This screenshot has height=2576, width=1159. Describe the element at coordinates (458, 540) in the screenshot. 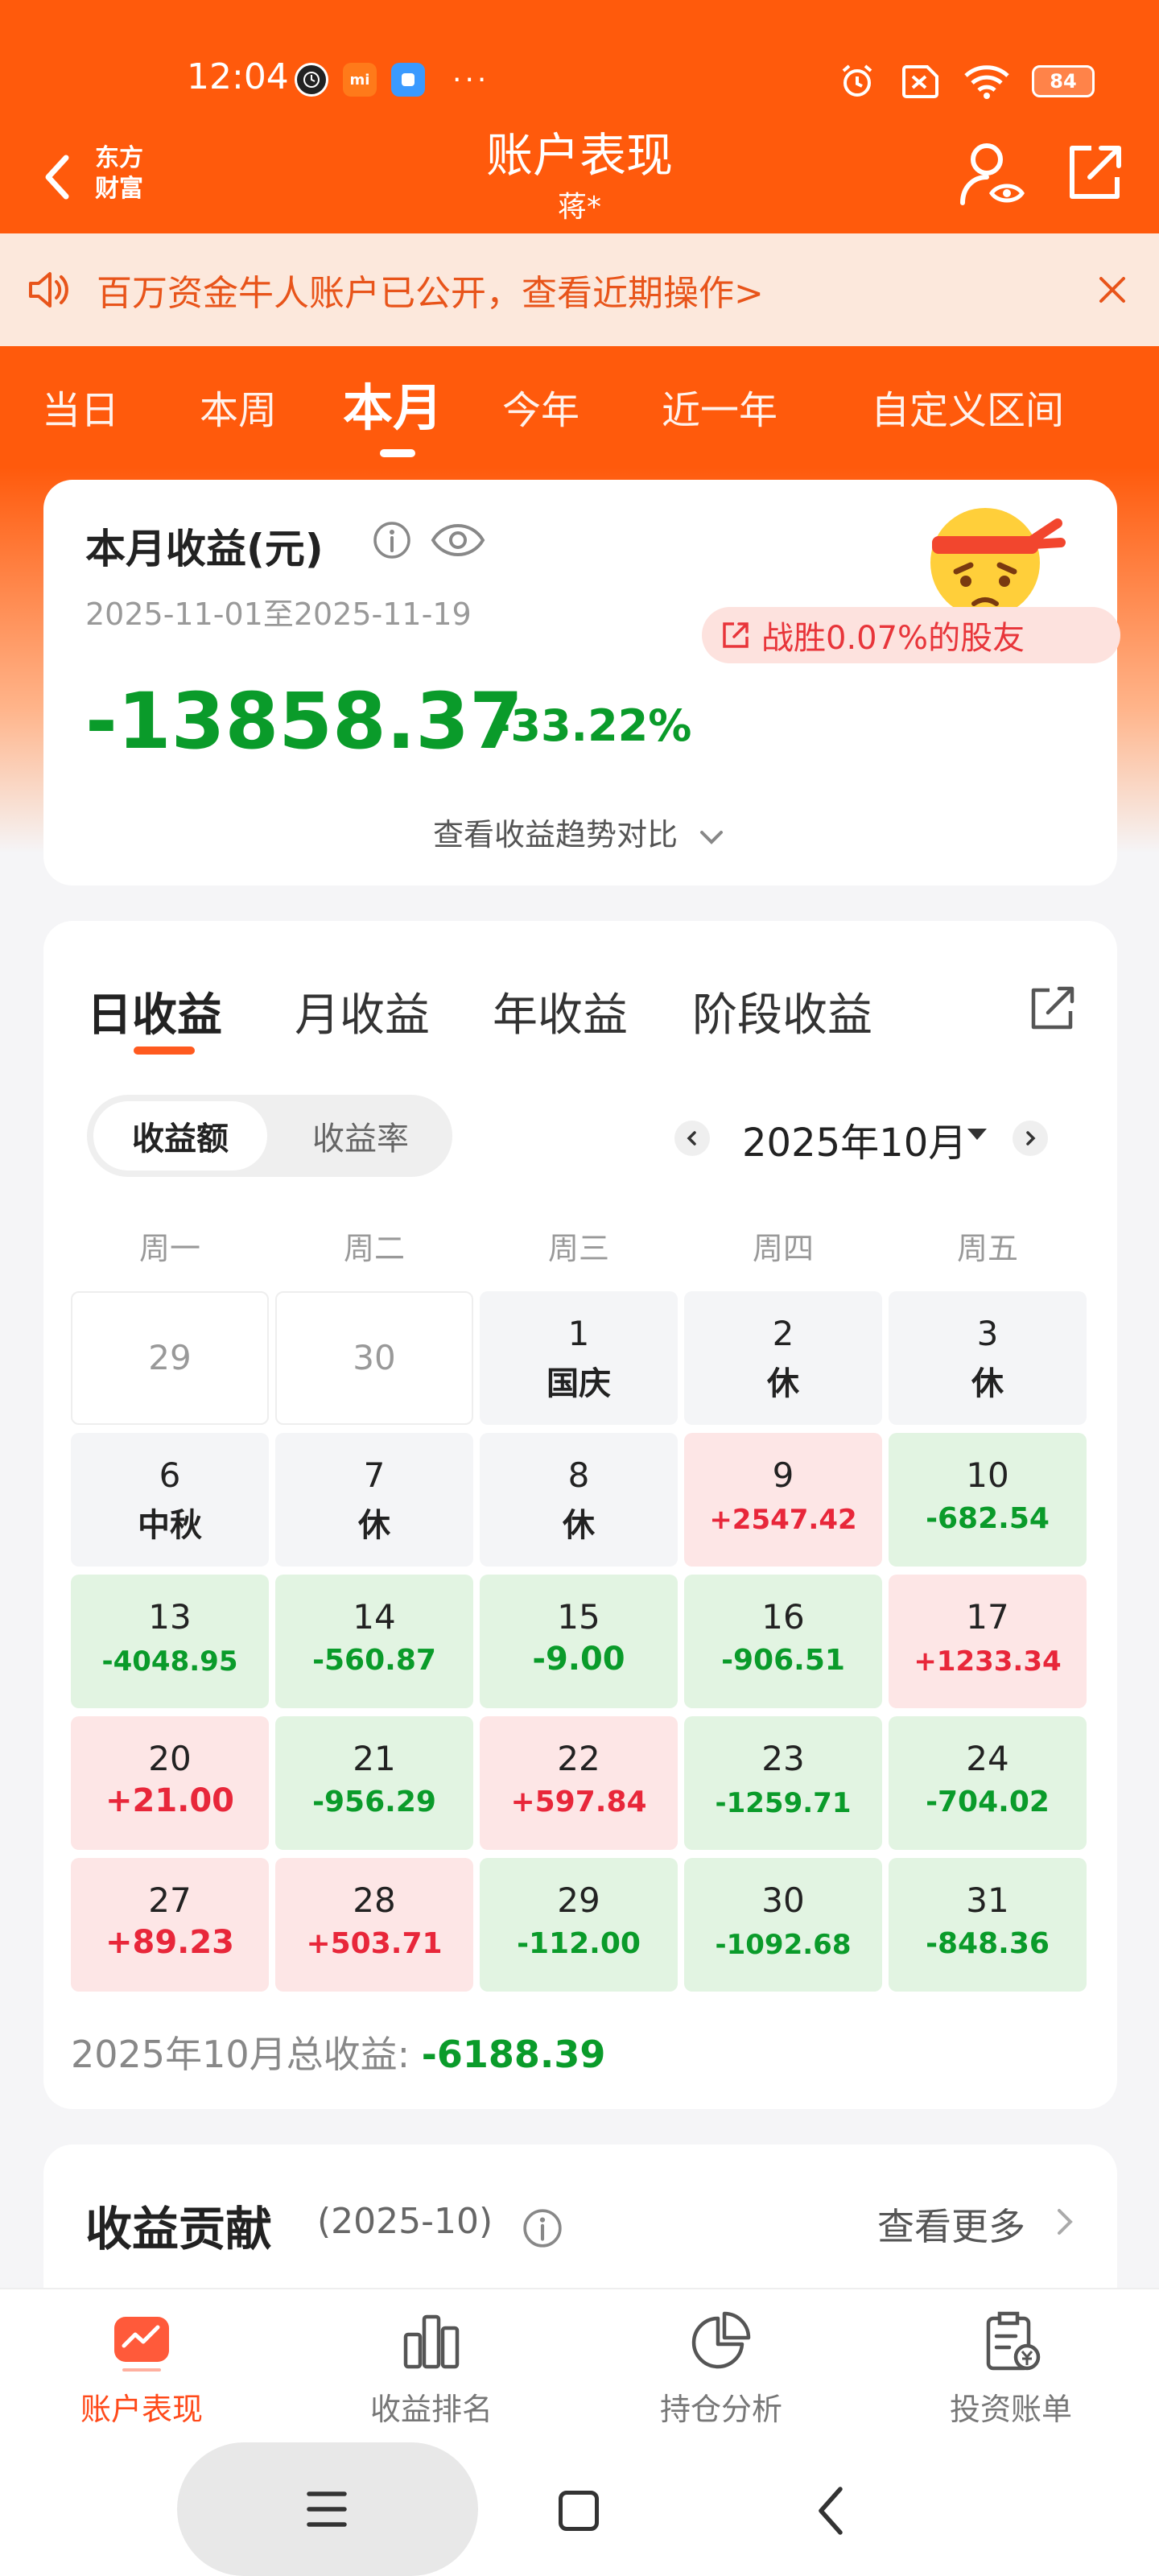

I see `eye-icon` at that location.